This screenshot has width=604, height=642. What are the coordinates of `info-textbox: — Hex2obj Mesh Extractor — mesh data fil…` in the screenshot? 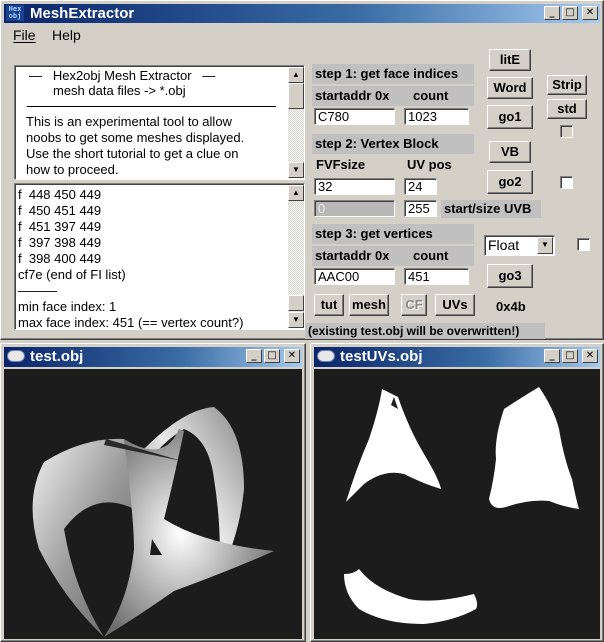 It's located at (159, 122).